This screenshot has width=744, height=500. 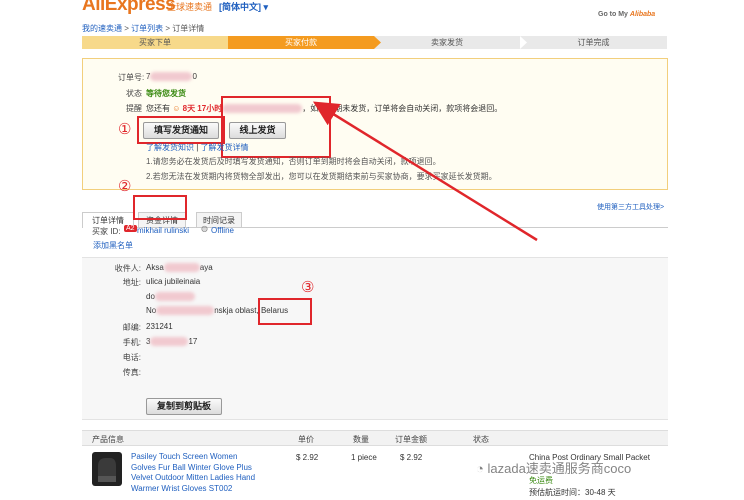 What do you see at coordinates (131, 282) in the screenshot?
I see `address-label: 地址:` at bounding box center [131, 282].